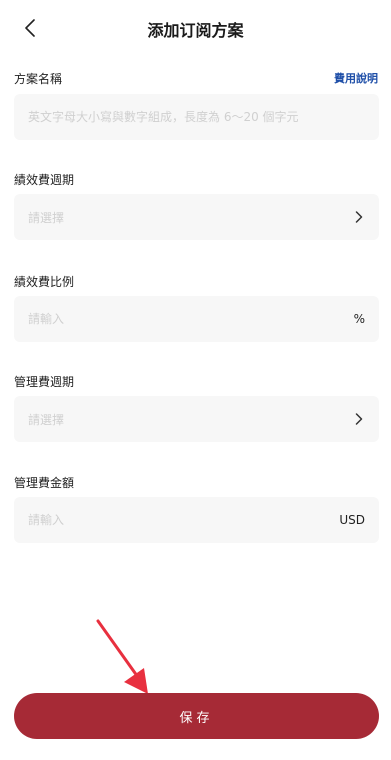 The image size is (391, 760). What do you see at coordinates (184, 520) in the screenshot?
I see `management-fee-amount-input` at bounding box center [184, 520].